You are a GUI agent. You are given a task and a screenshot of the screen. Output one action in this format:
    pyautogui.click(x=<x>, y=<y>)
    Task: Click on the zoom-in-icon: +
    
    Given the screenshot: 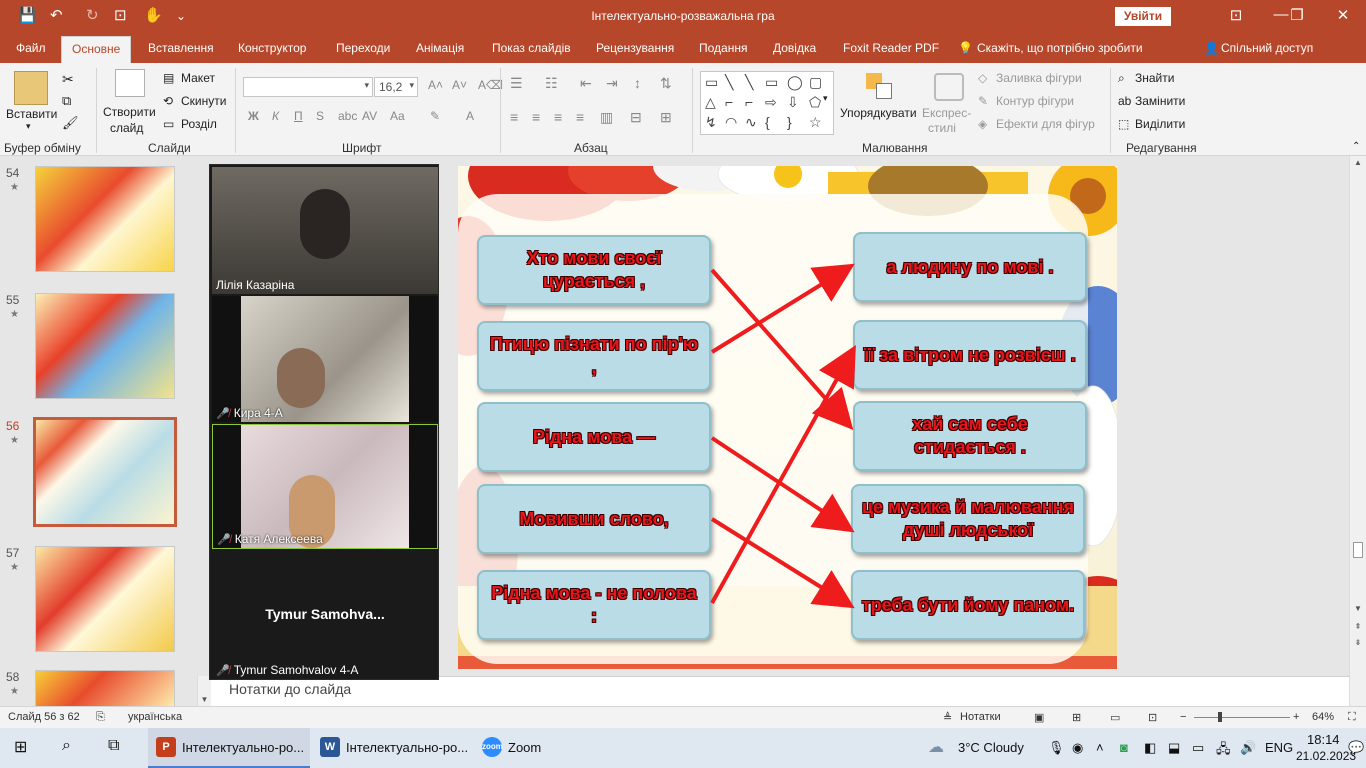 What is the action you would take?
    pyautogui.click(x=1296, y=717)
    